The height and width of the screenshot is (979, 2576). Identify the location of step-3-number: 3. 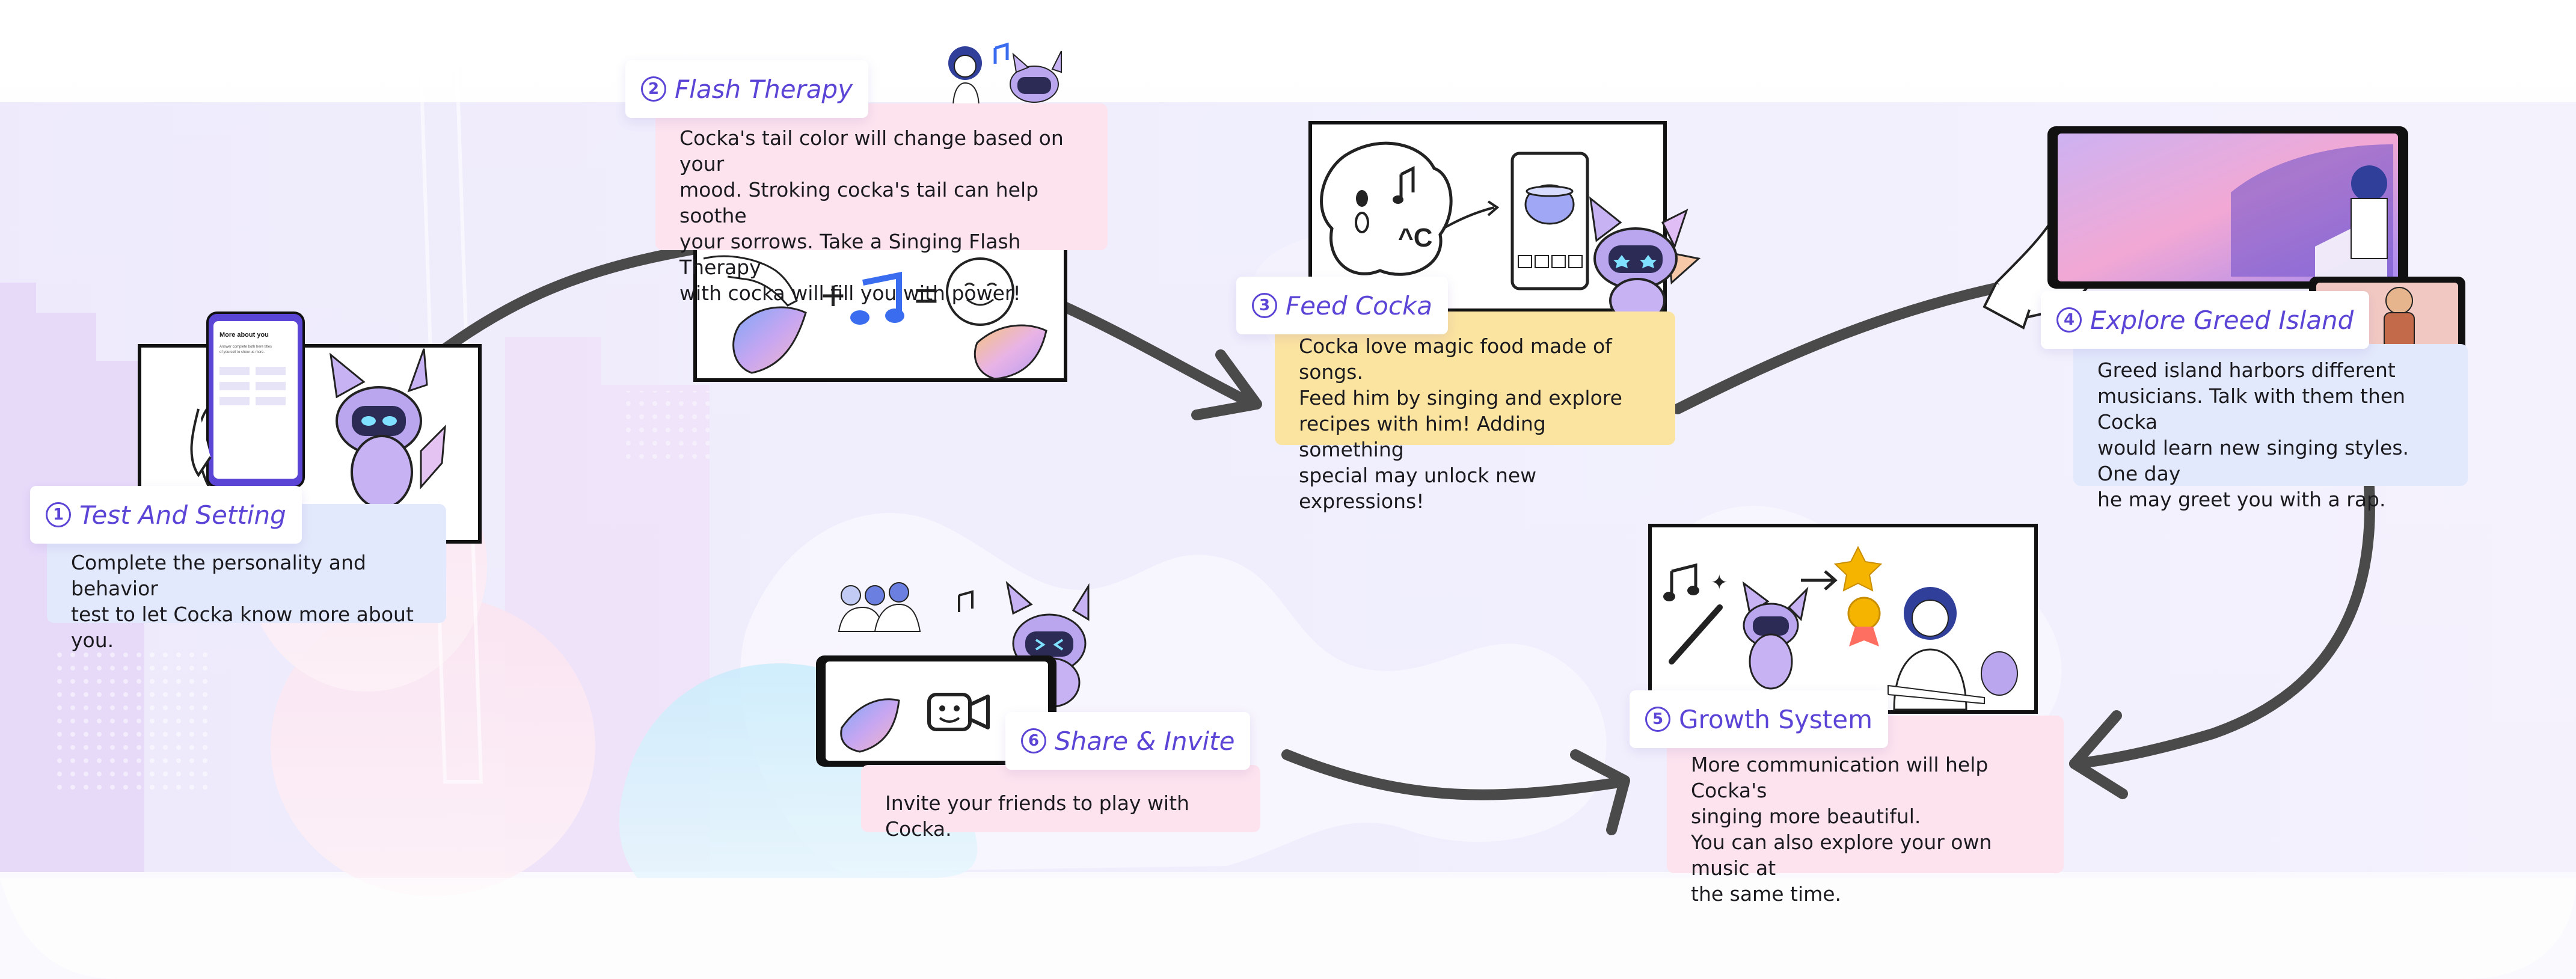
(1264, 305).